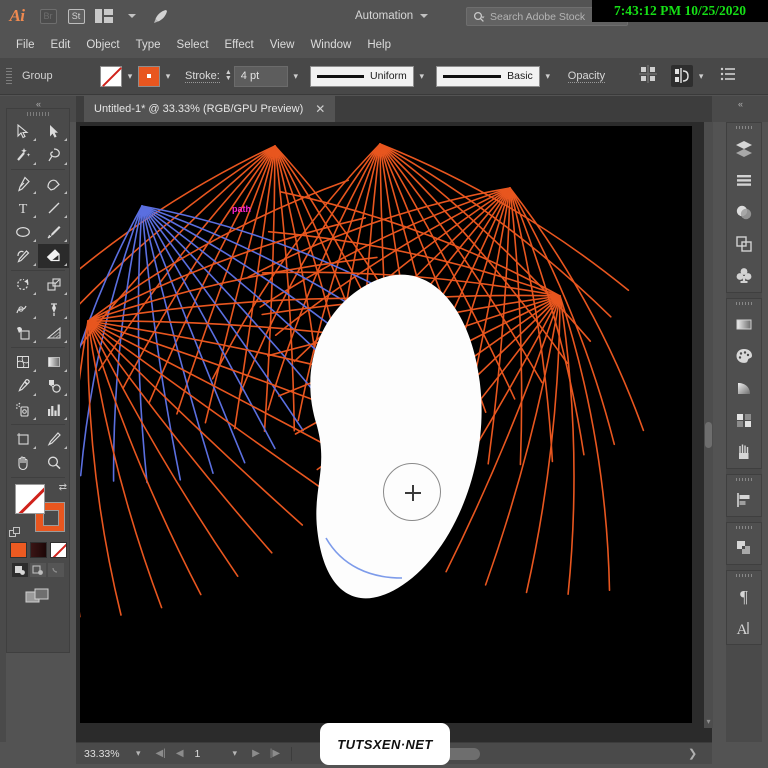  Describe the element at coordinates (132, 16) in the screenshot. I see `chevron-down-icon` at that location.